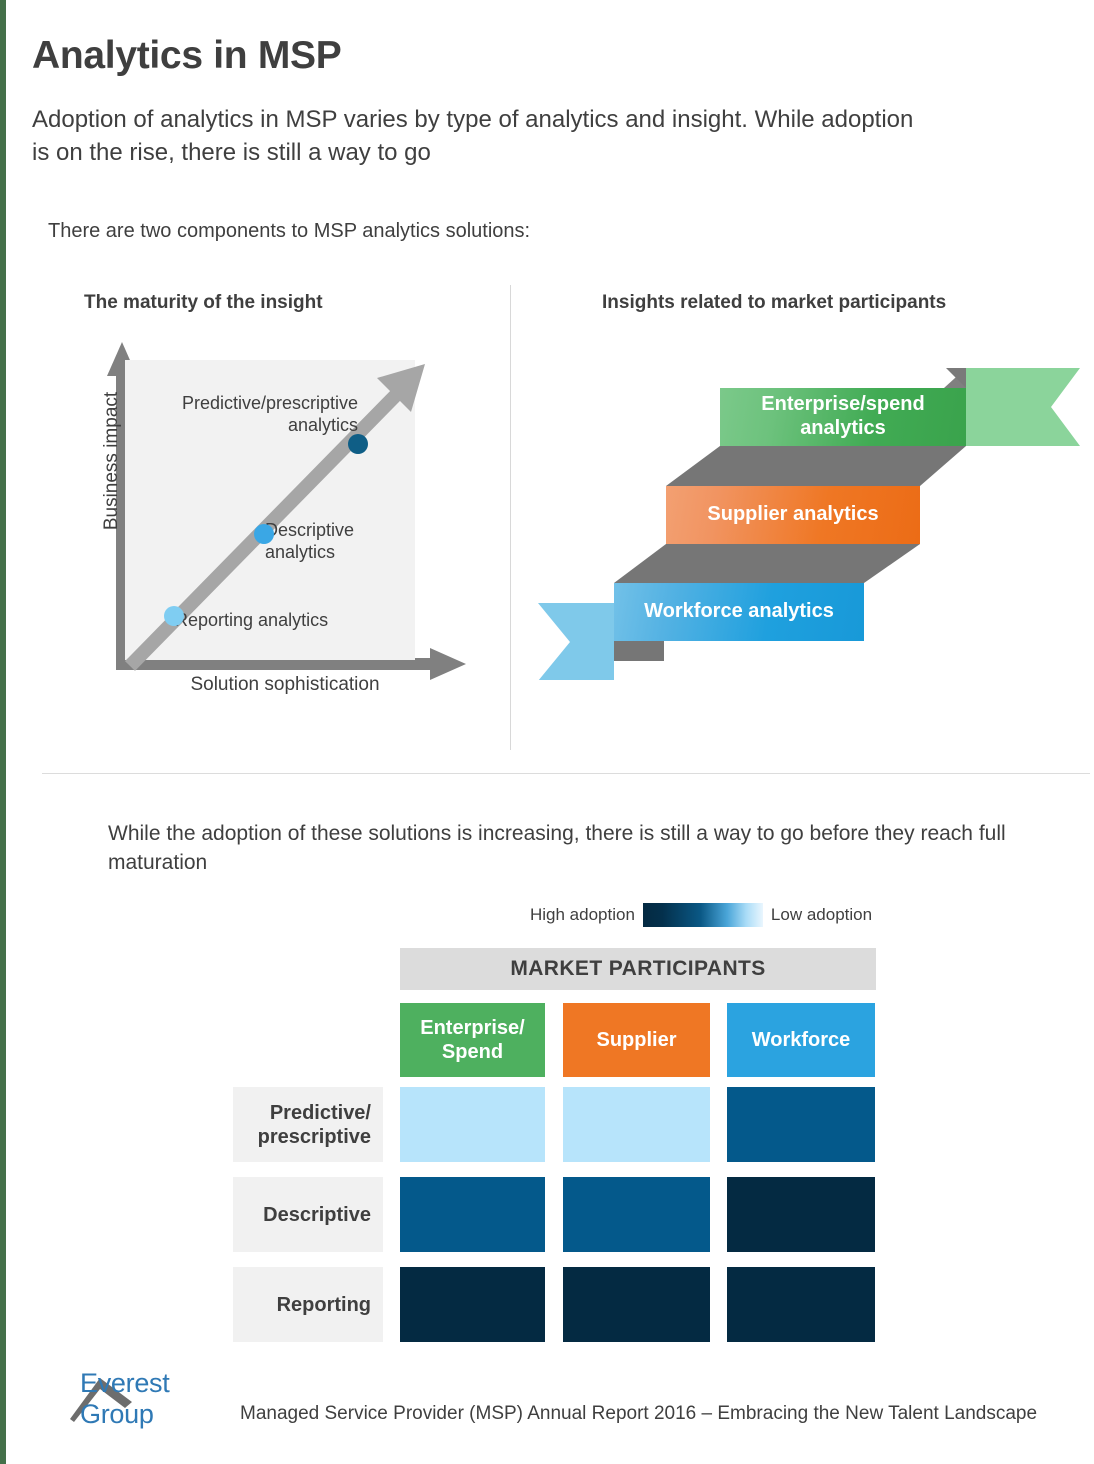  I want to click on ribbon-enterprise-spend: Enterprise/spend analytics, so click(843, 417).